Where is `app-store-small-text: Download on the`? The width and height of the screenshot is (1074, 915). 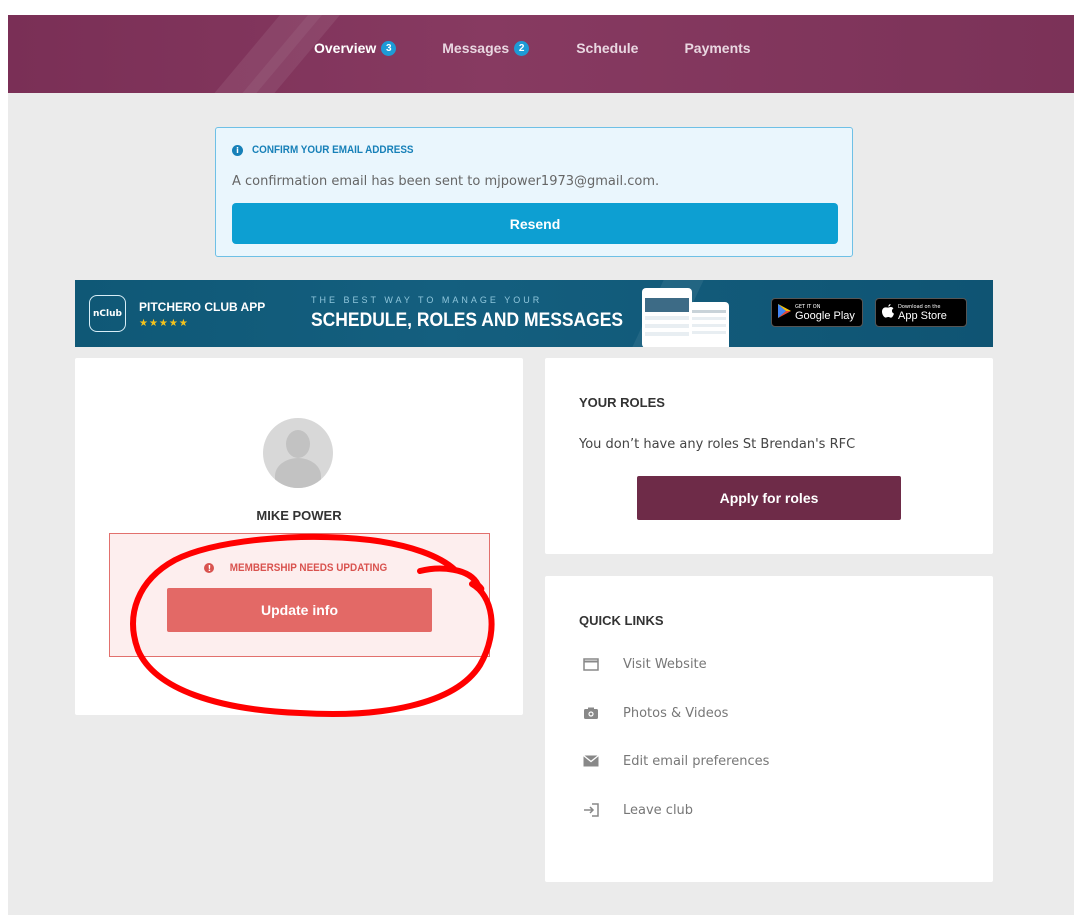 app-store-small-text: Download on the is located at coordinates (919, 306).